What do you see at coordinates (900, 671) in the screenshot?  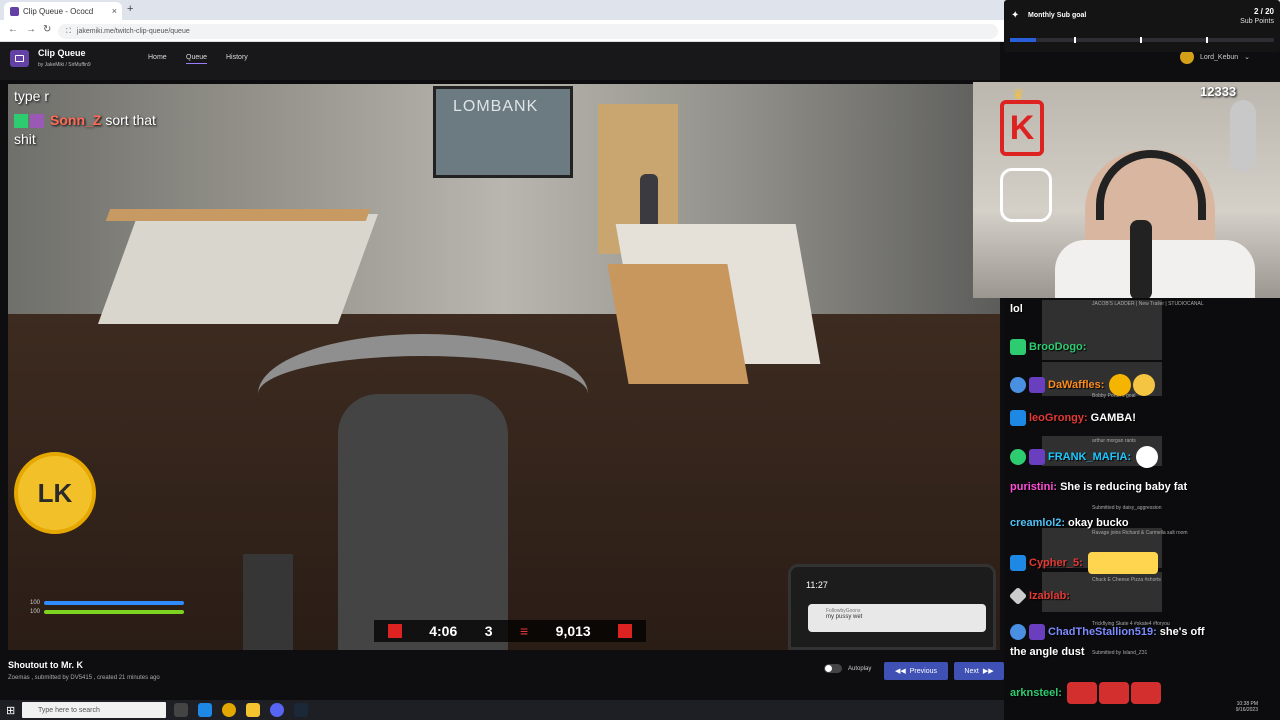 I see `rewind-icon: ◀◀` at bounding box center [900, 671].